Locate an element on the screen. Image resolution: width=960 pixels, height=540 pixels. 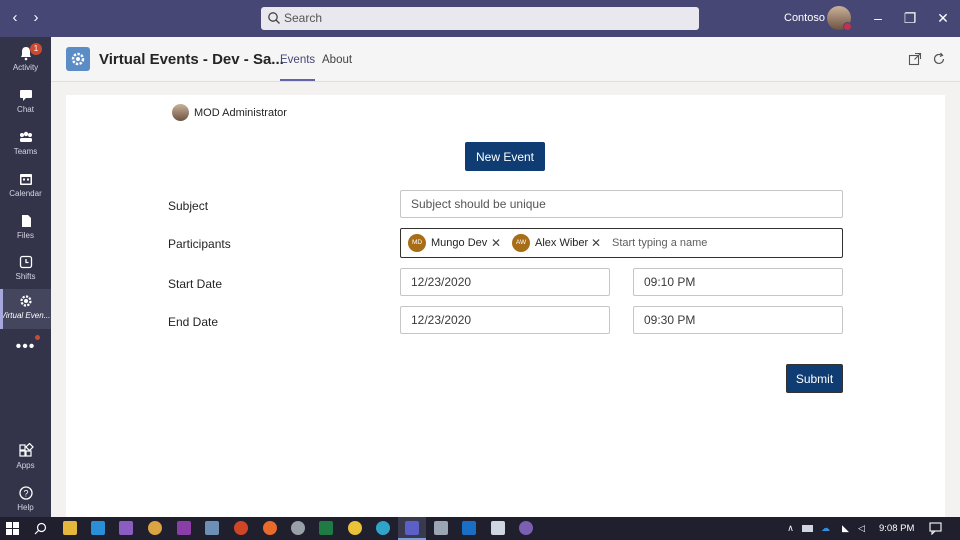
rail-label-chat: Chat is located at coordinates (25, 109).